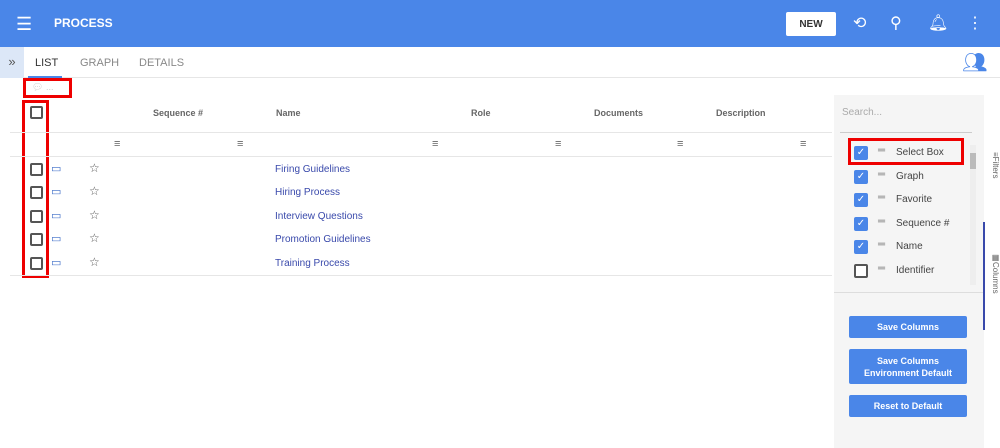 The width and height of the screenshot is (1000, 448). Describe the element at coordinates (908, 360) in the screenshot. I see `button-label: Save Columns` at that location.